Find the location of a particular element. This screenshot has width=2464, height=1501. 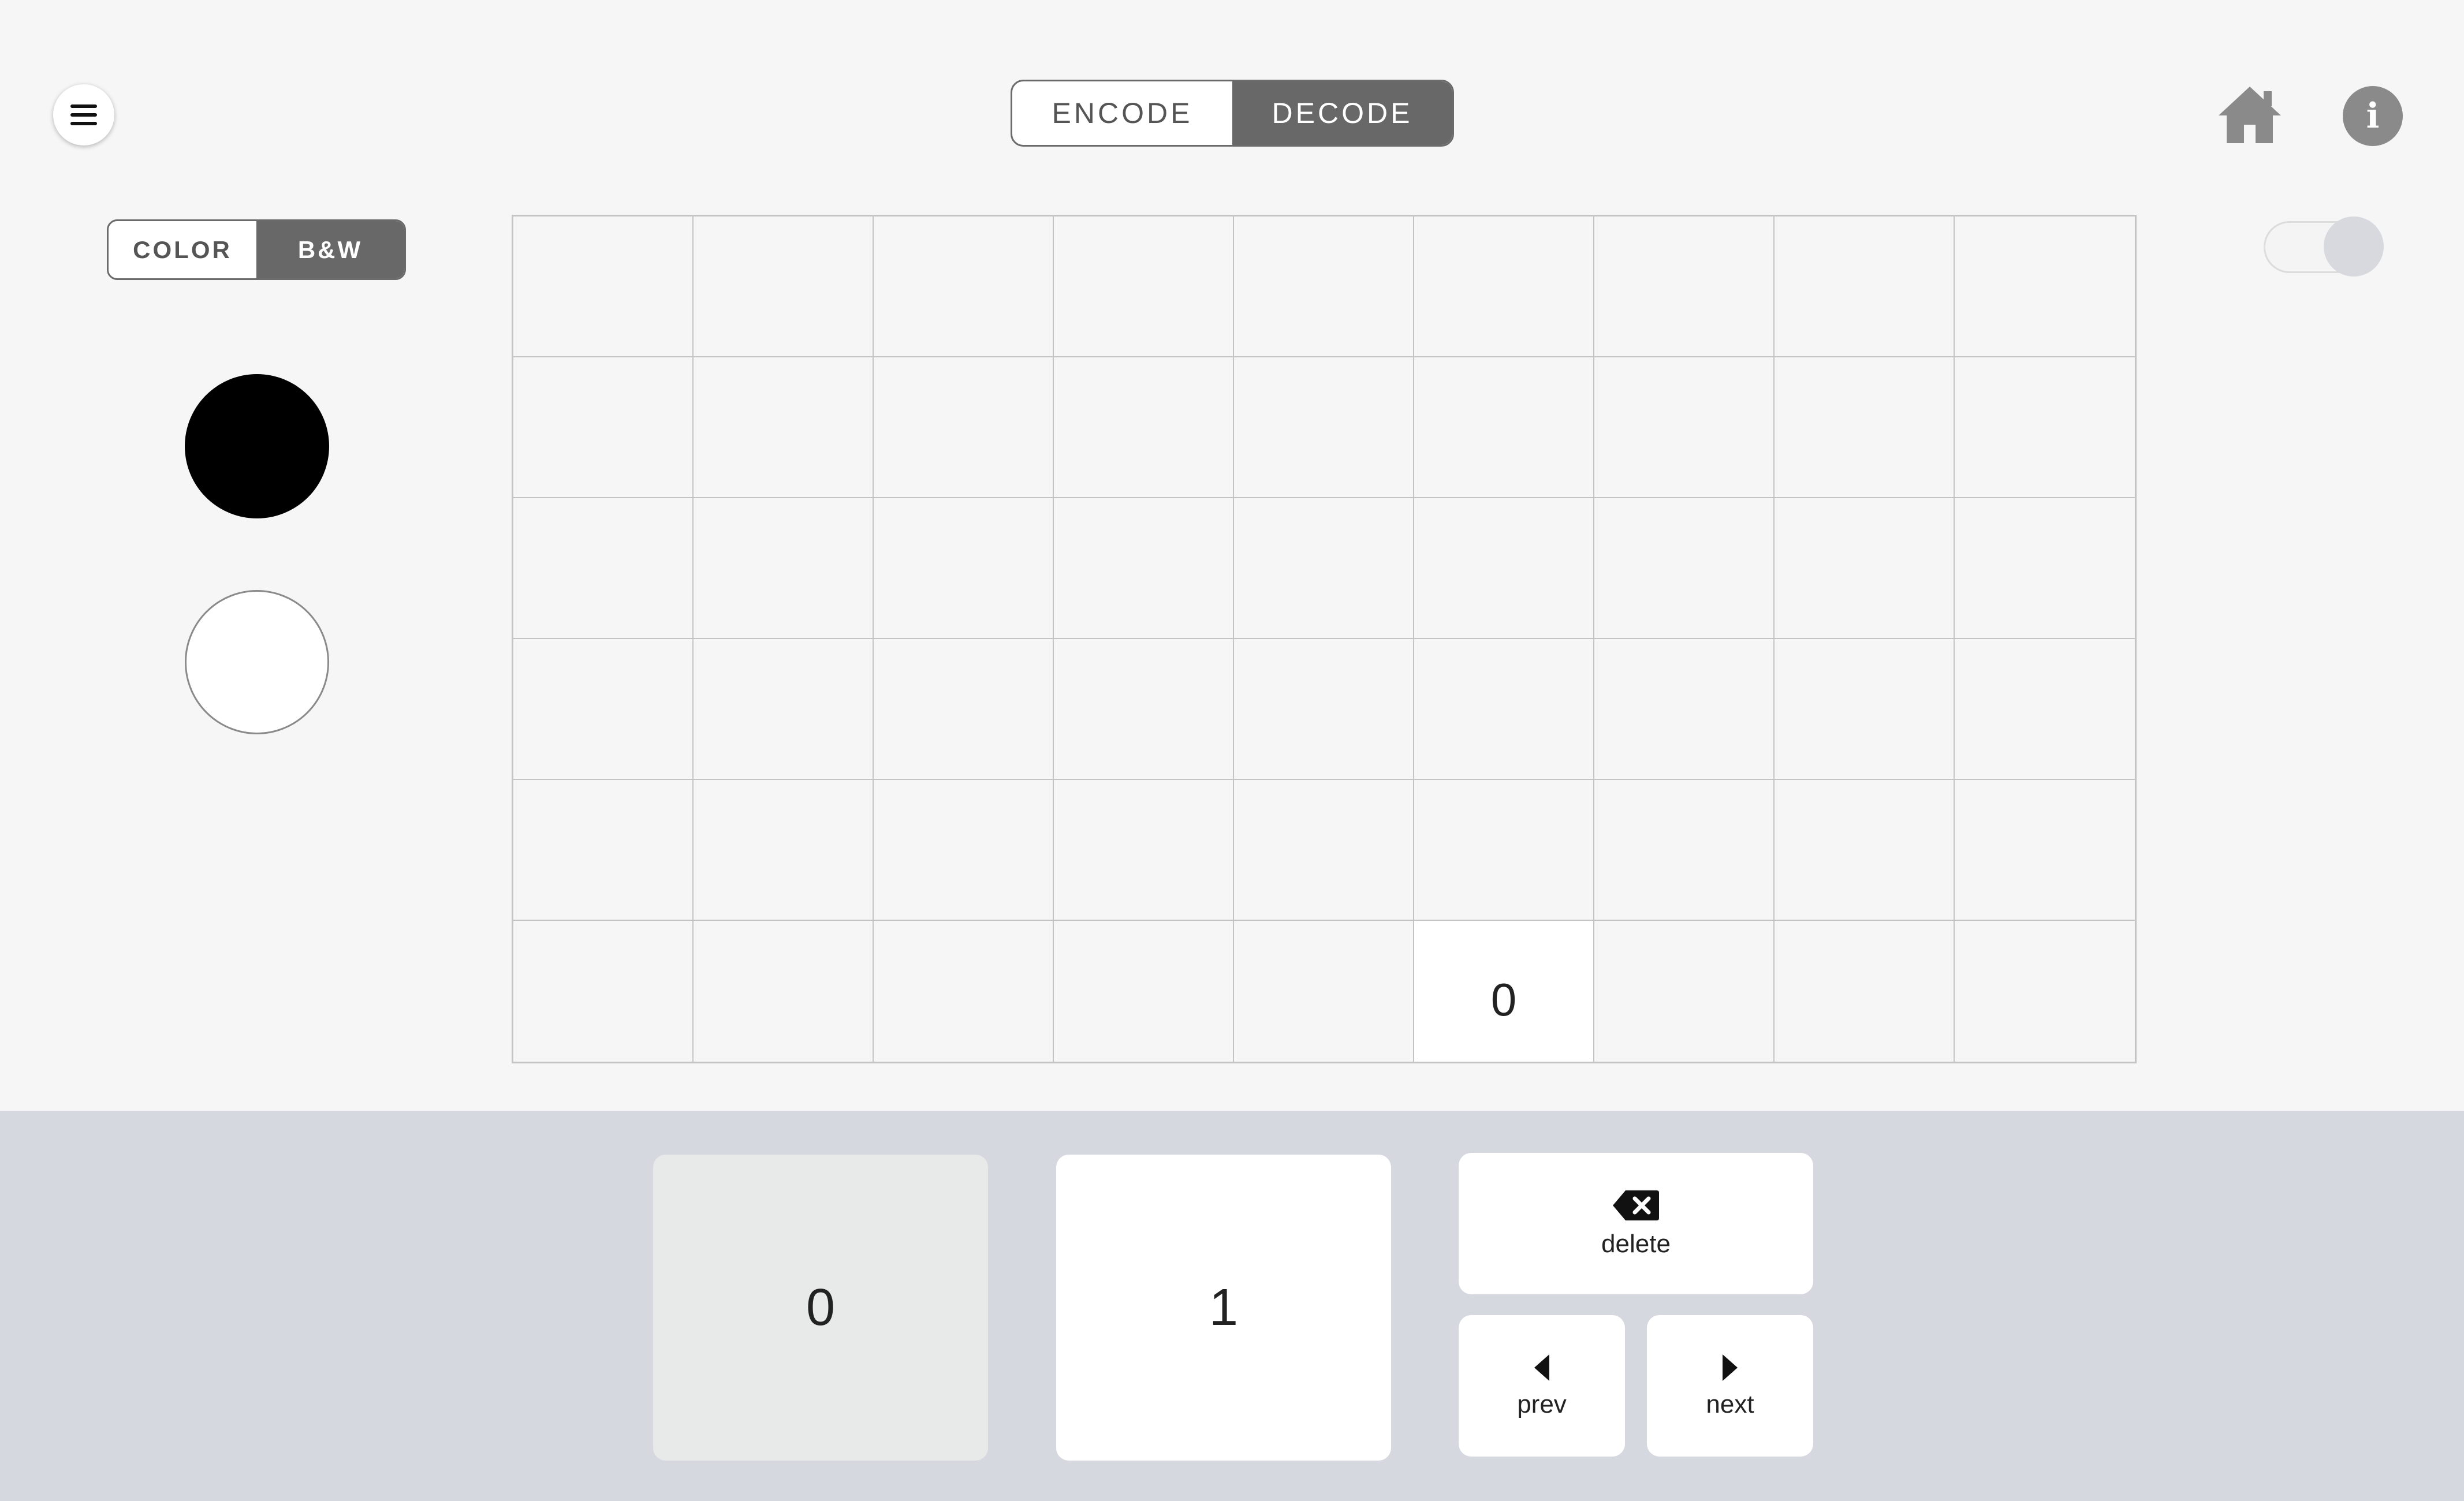

key-zero: 0 is located at coordinates (820, 1308).